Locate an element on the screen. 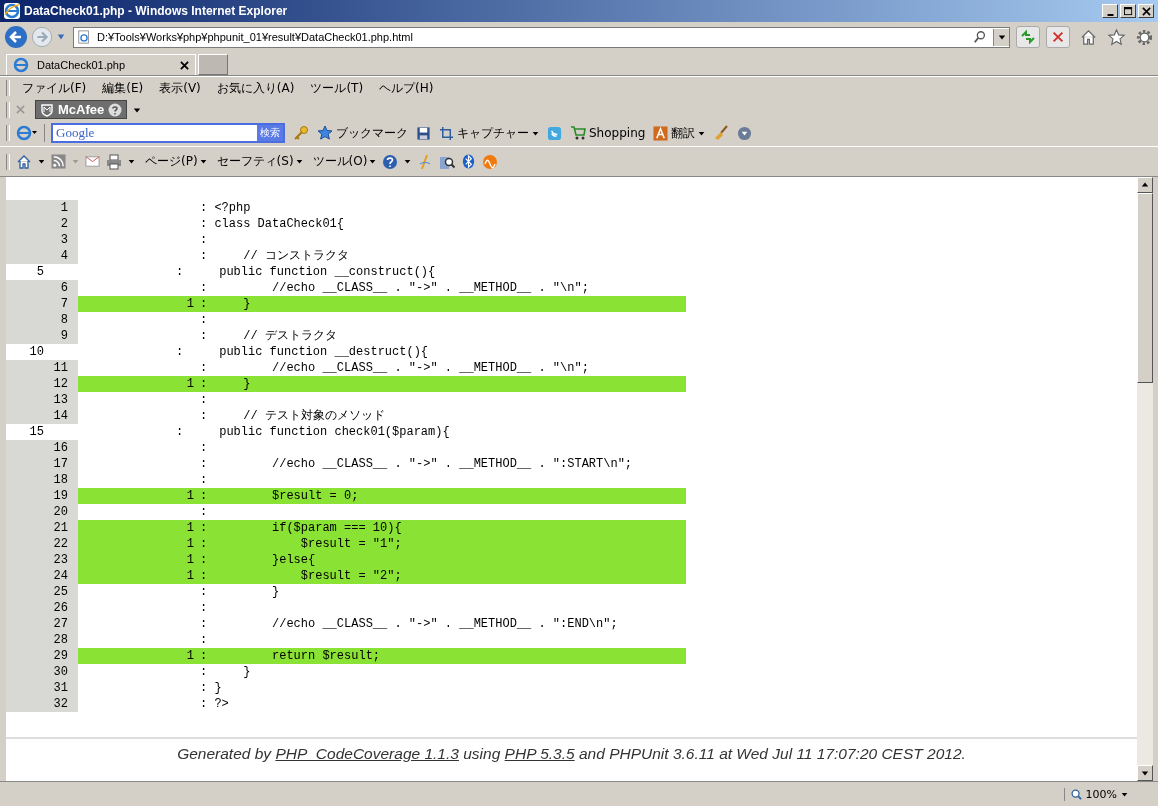 The height and width of the screenshot is (806, 1158). toolbar-button: ブックマーク is located at coordinates (372, 133).